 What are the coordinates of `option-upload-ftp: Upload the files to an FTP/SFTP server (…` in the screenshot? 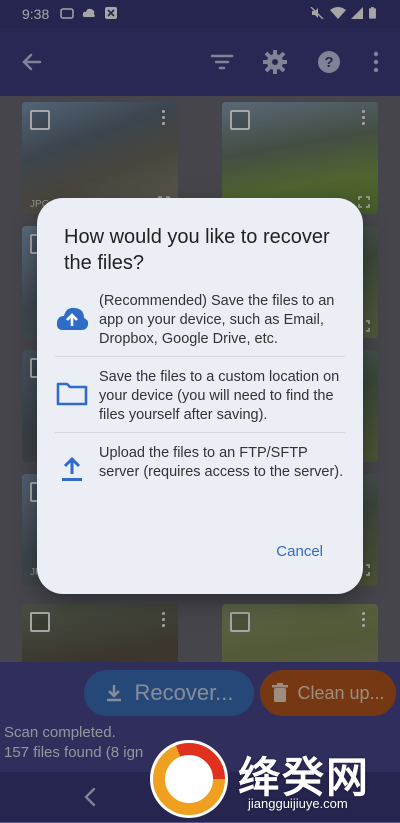 It's located at (200, 474).